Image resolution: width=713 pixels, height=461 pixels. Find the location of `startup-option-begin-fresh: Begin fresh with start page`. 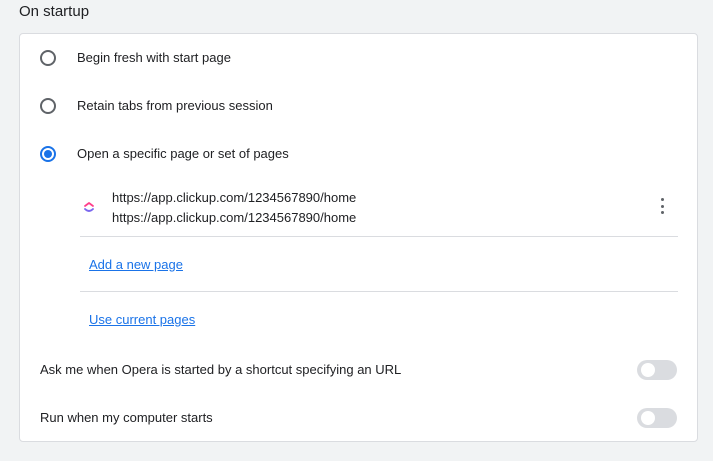

startup-option-begin-fresh: Begin fresh with start page is located at coordinates (358, 58).